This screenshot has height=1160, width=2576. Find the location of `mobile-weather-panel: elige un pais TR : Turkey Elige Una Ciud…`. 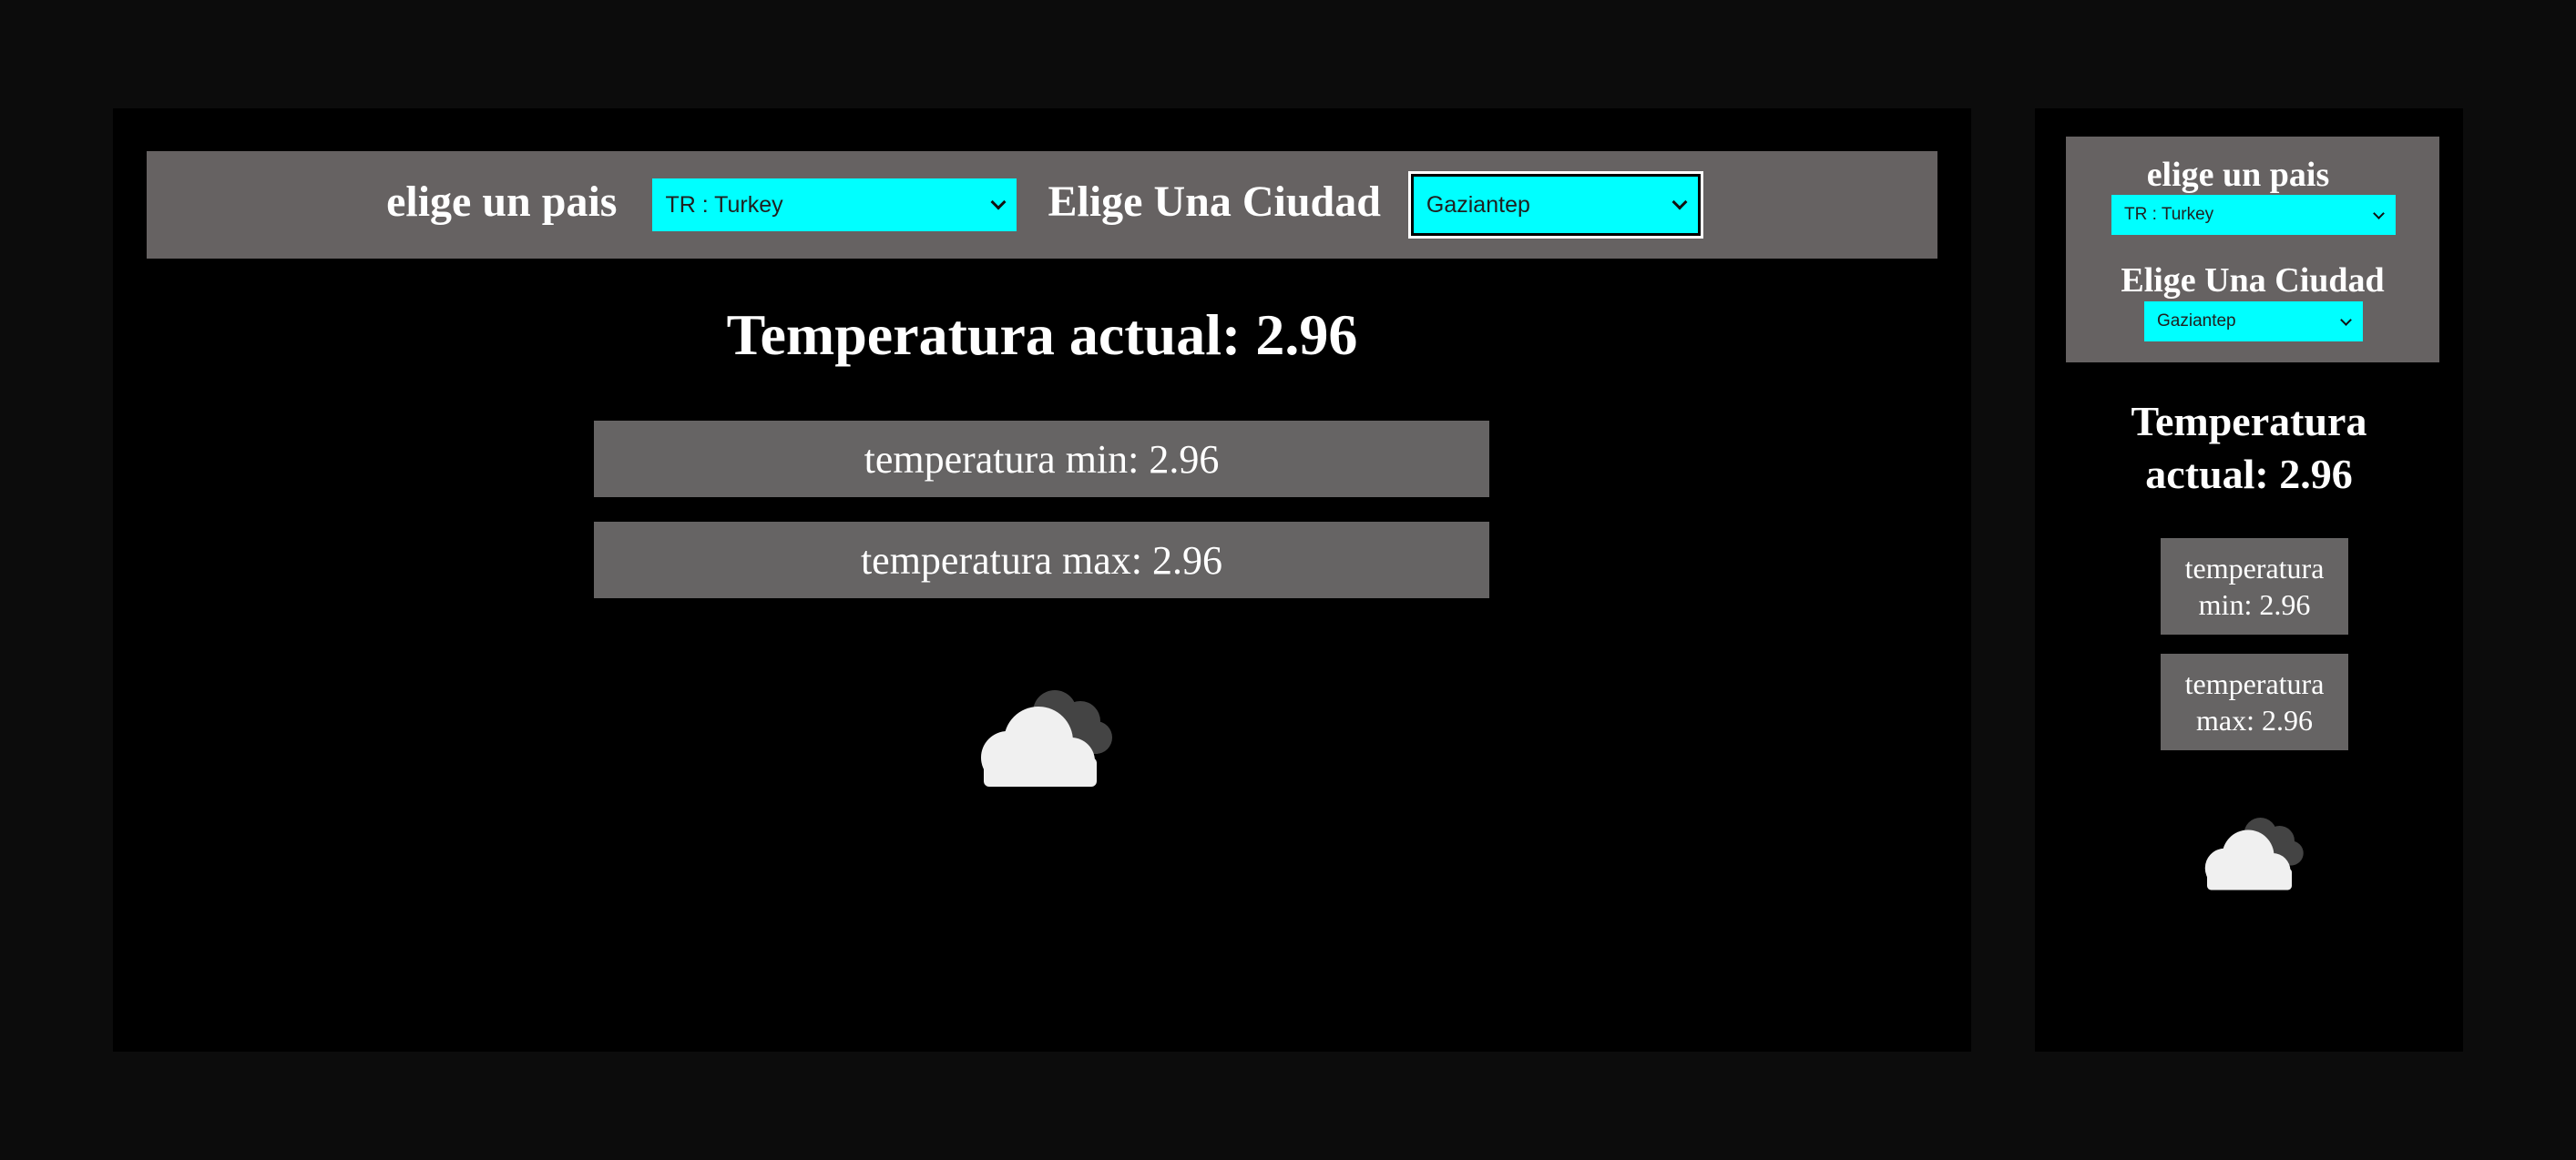

mobile-weather-panel: elige un pais TR : Turkey Elige Una Ciud… is located at coordinates (2249, 580).